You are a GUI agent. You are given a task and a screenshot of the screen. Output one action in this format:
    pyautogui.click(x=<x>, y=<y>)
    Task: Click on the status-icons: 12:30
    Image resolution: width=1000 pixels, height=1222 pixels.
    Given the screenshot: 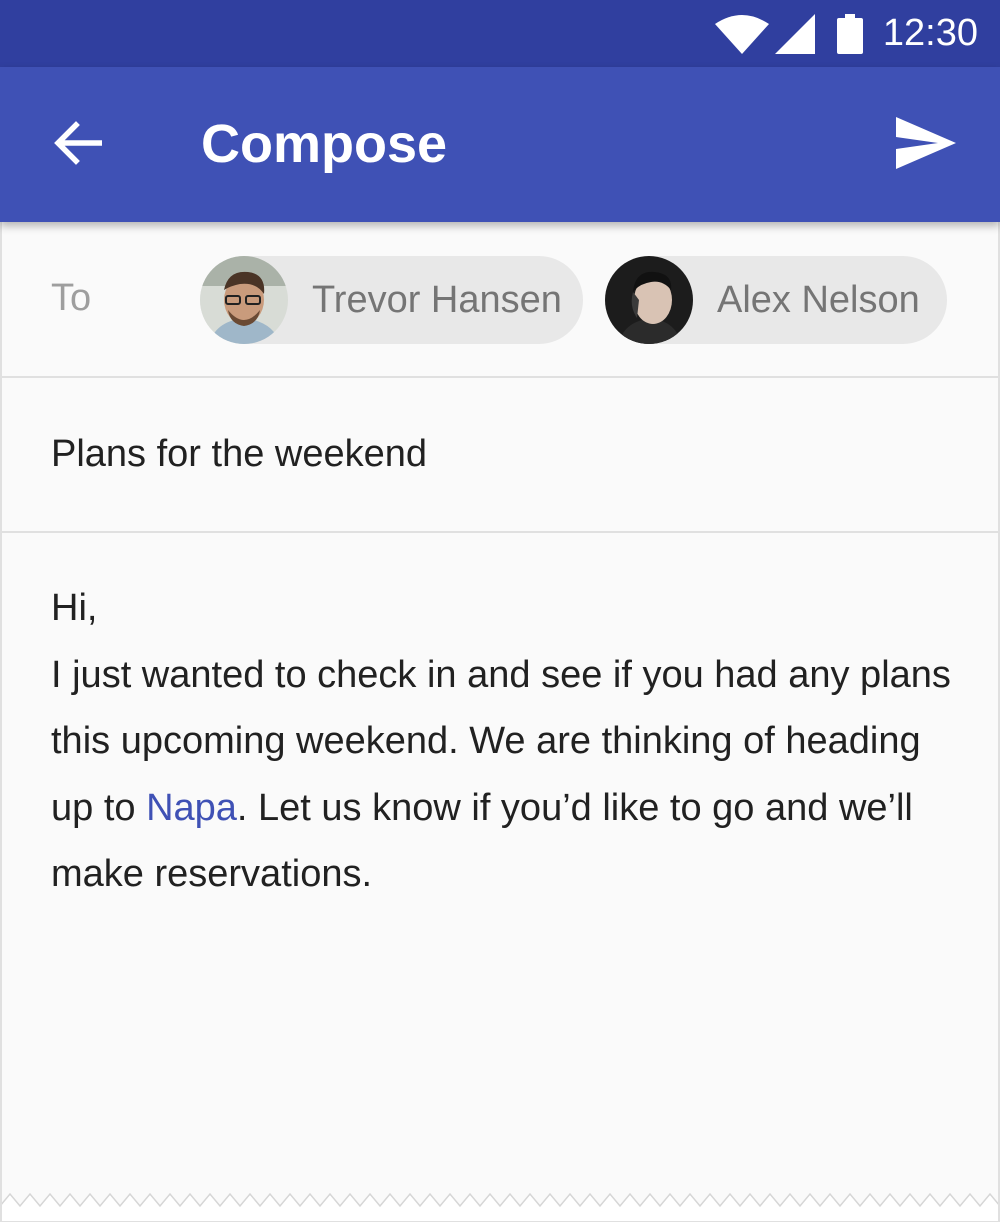 What is the action you would take?
    pyautogui.click(x=846, y=33)
    